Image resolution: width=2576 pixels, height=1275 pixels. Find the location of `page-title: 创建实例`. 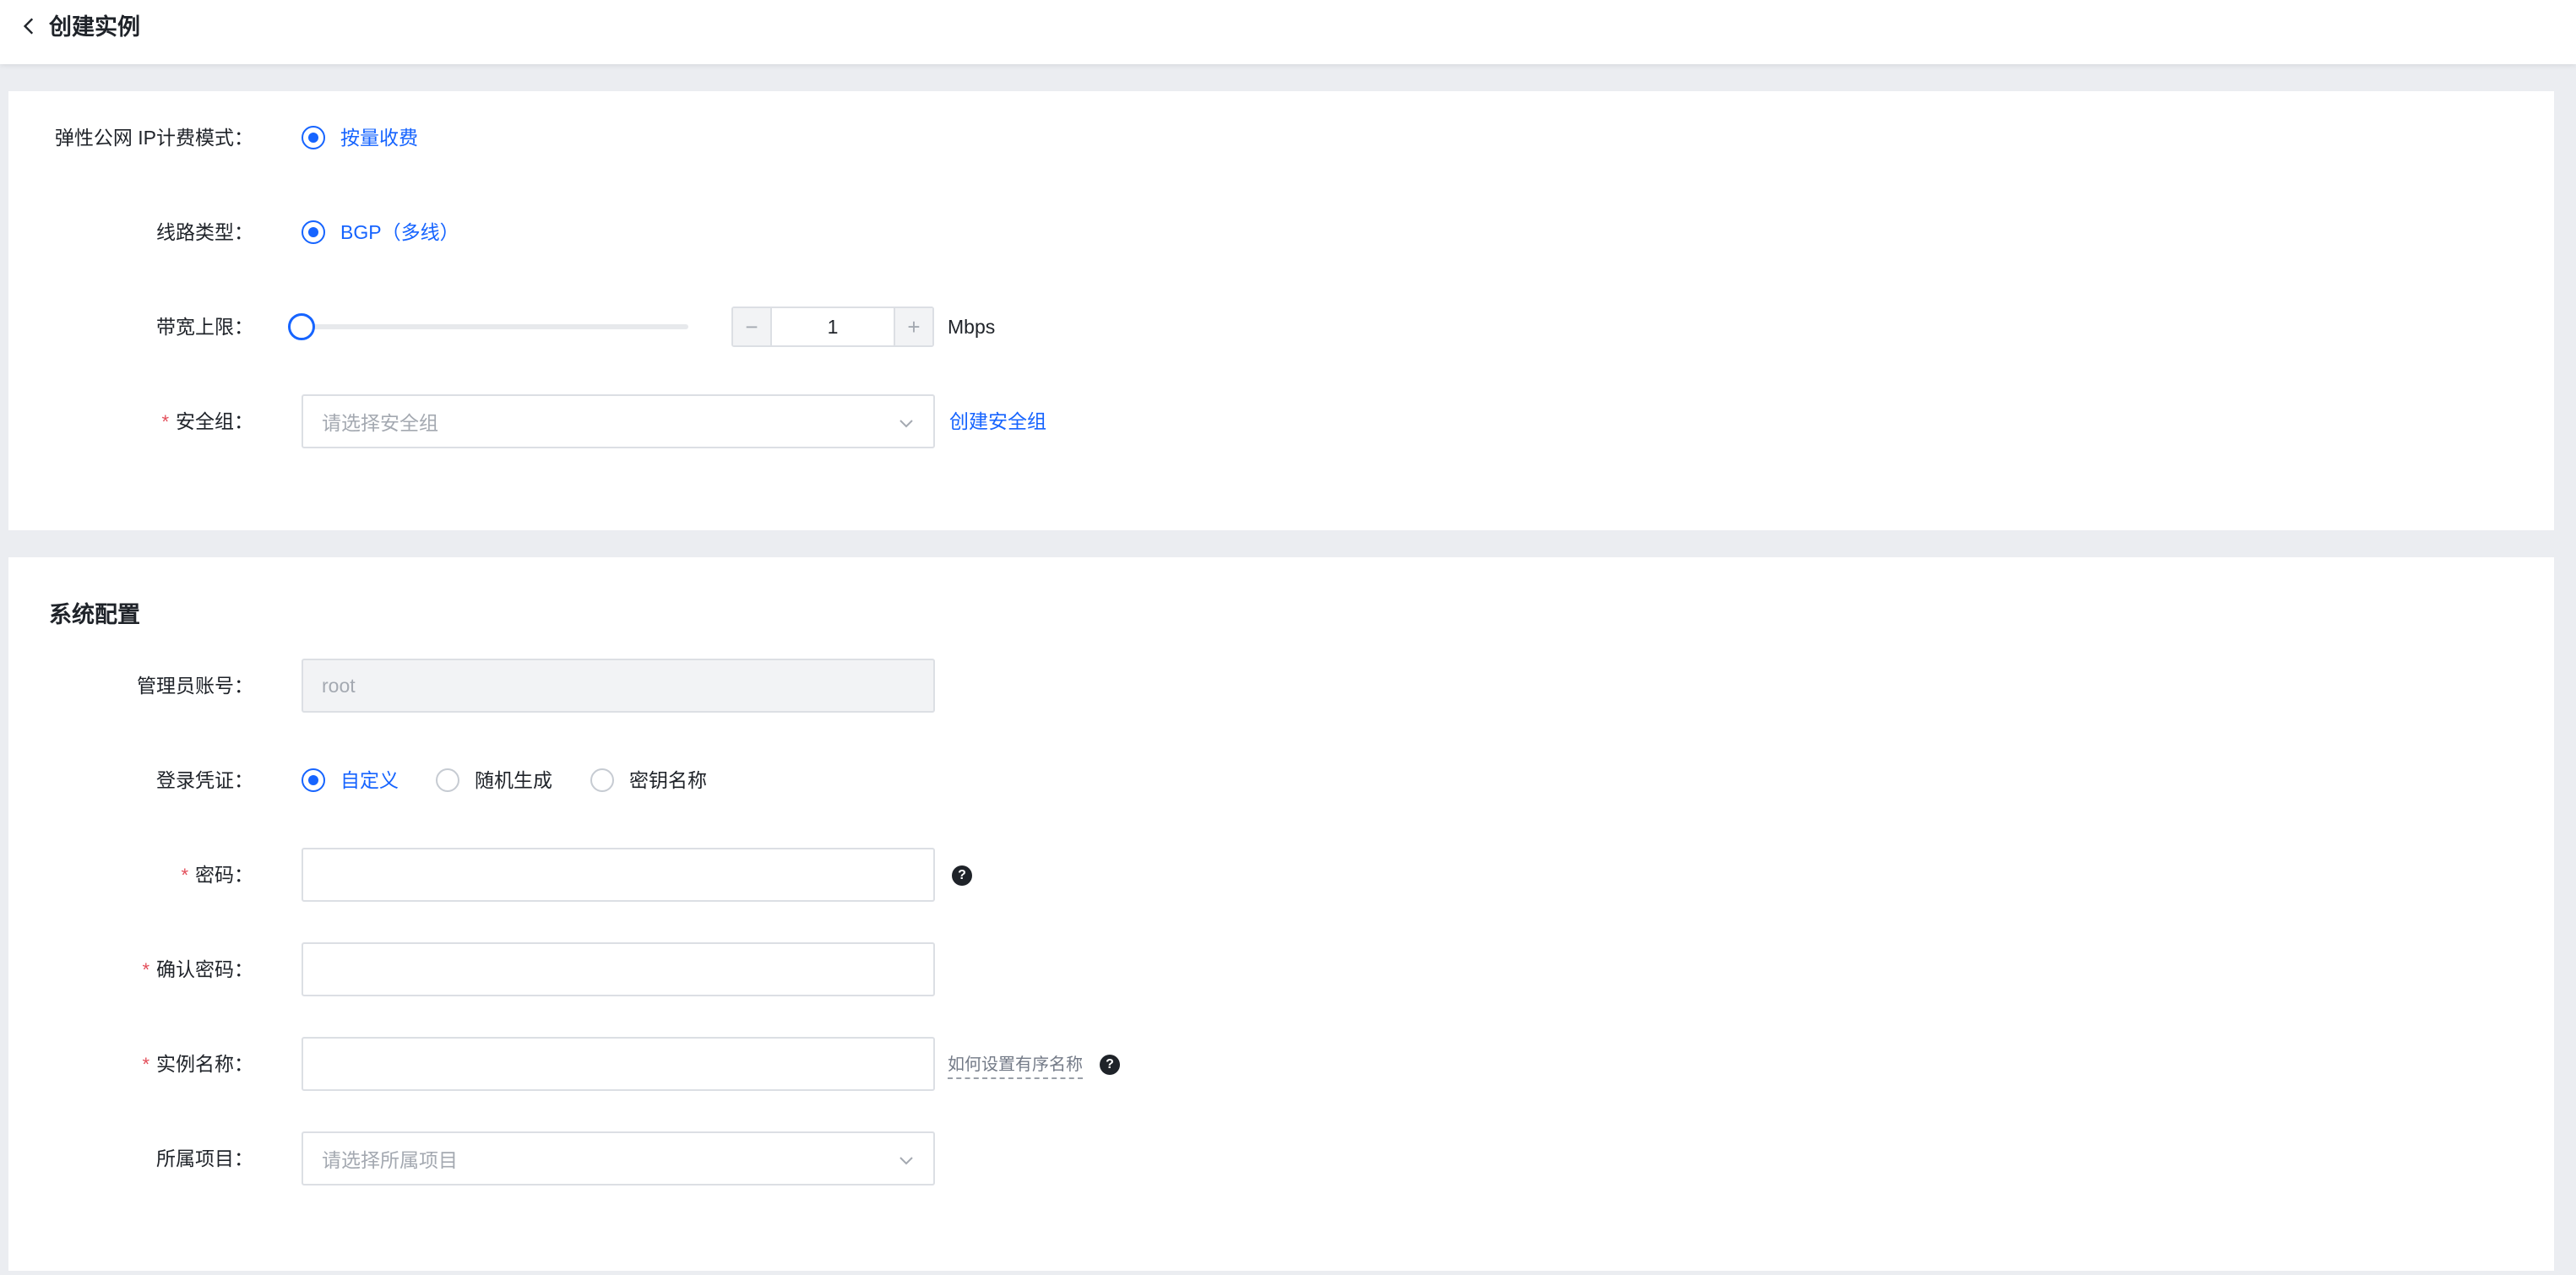

page-title: 创建实例 is located at coordinates (94, 27).